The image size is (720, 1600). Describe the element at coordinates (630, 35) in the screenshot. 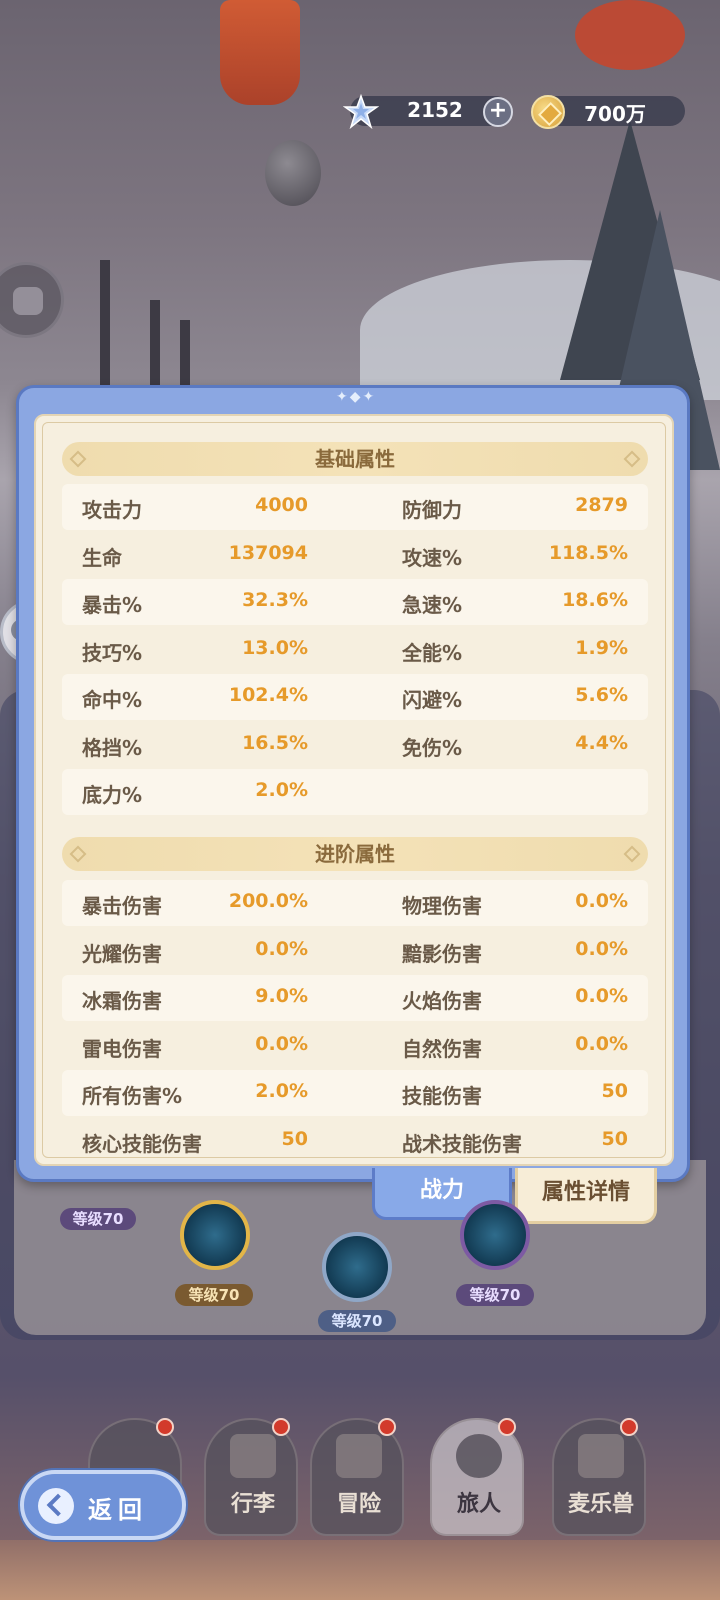

I see `flying-creature` at that location.